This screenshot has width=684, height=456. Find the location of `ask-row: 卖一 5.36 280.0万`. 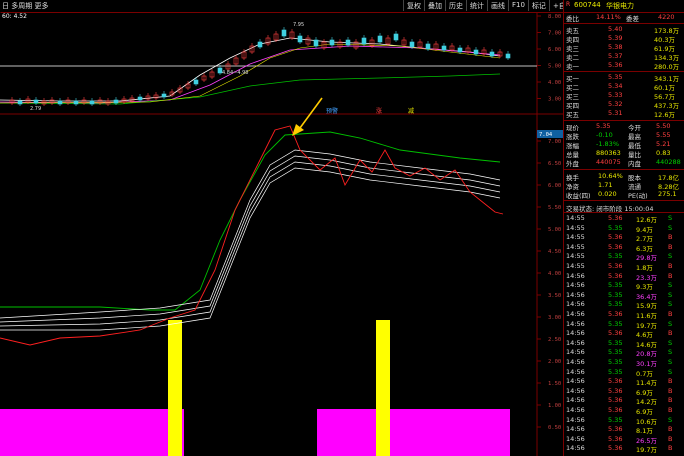

ask-row: 卖一 5.36 280.0万 is located at coordinates (624, 66).